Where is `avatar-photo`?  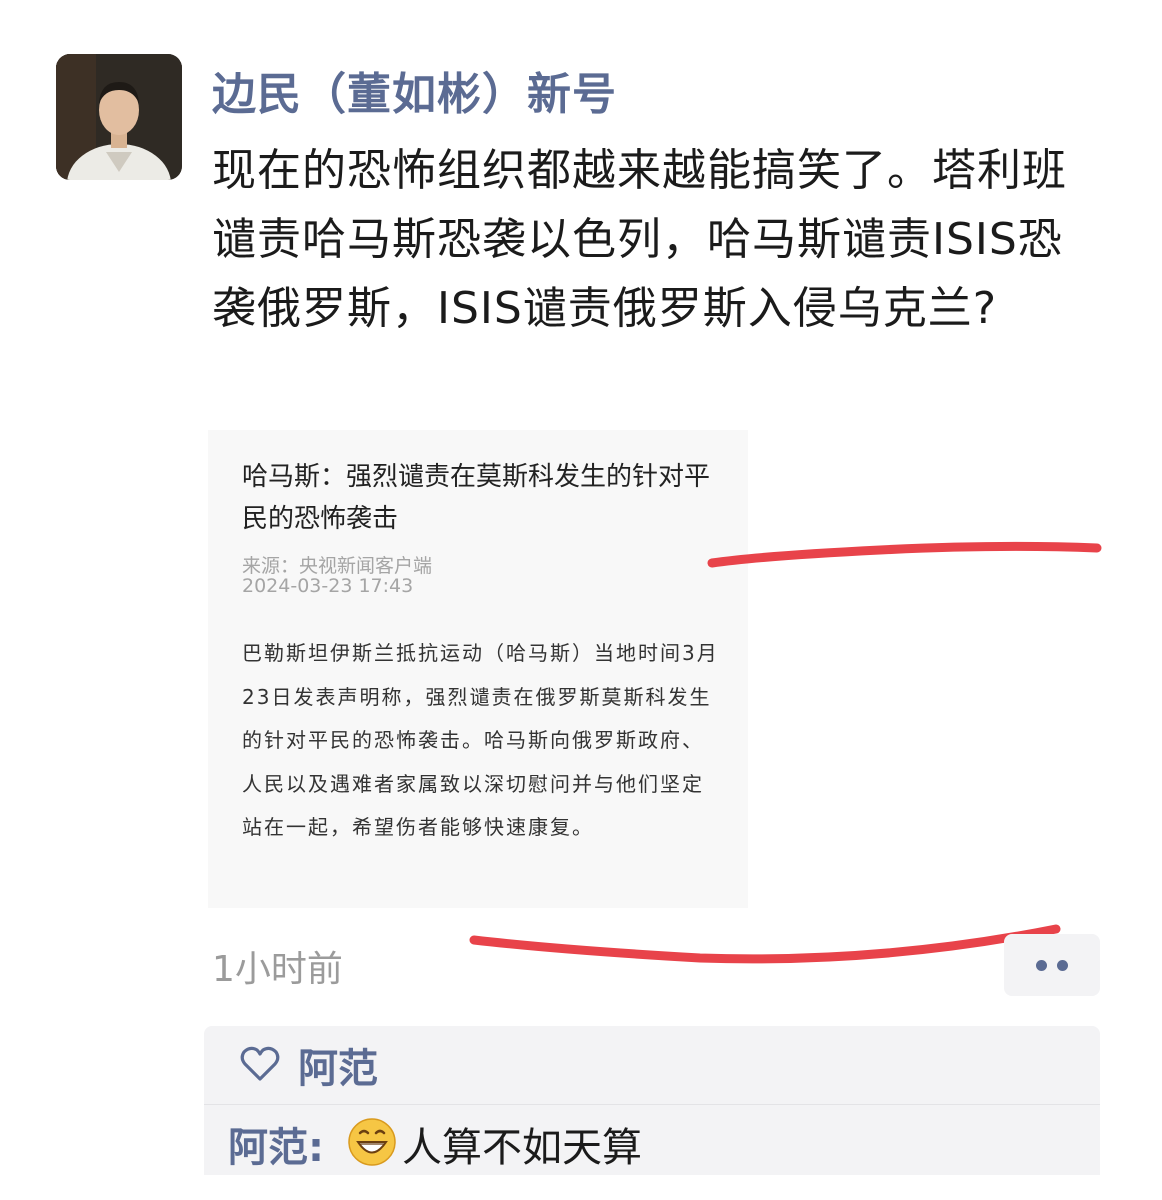 avatar-photo is located at coordinates (119, 117).